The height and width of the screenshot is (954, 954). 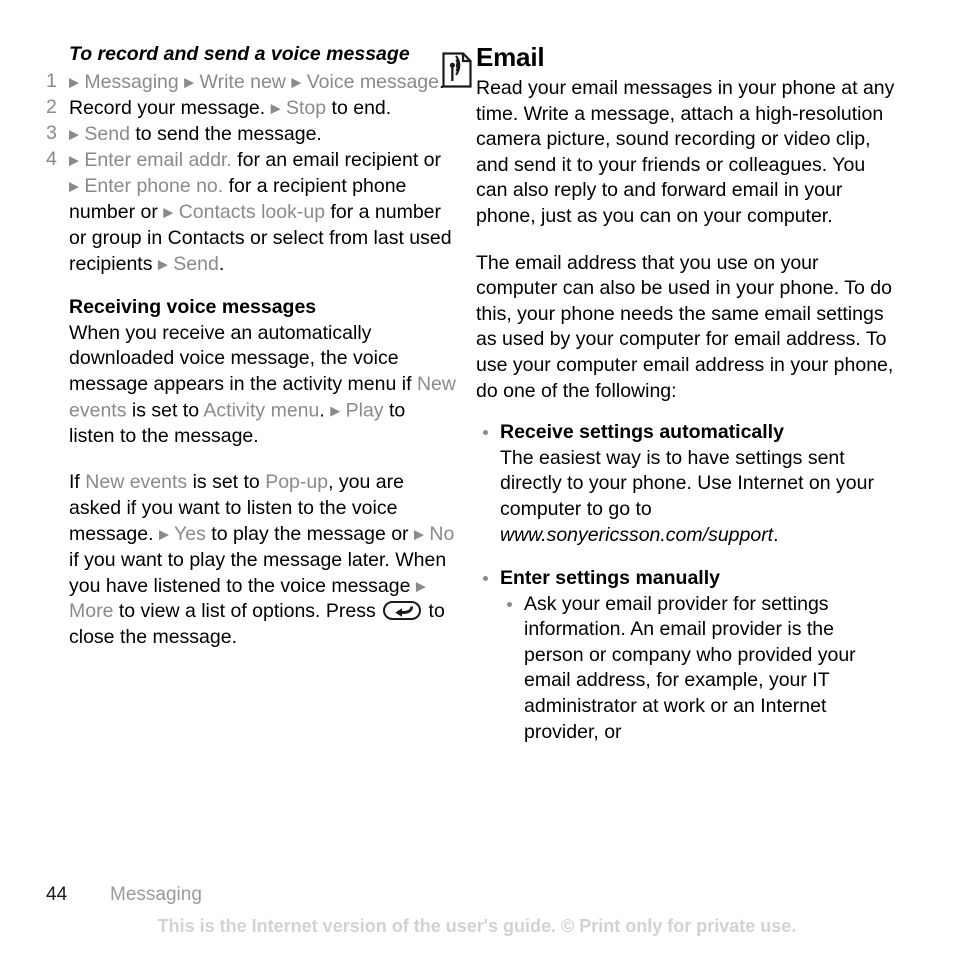 What do you see at coordinates (91, 611) in the screenshot?
I see `menu-path-term: More` at bounding box center [91, 611].